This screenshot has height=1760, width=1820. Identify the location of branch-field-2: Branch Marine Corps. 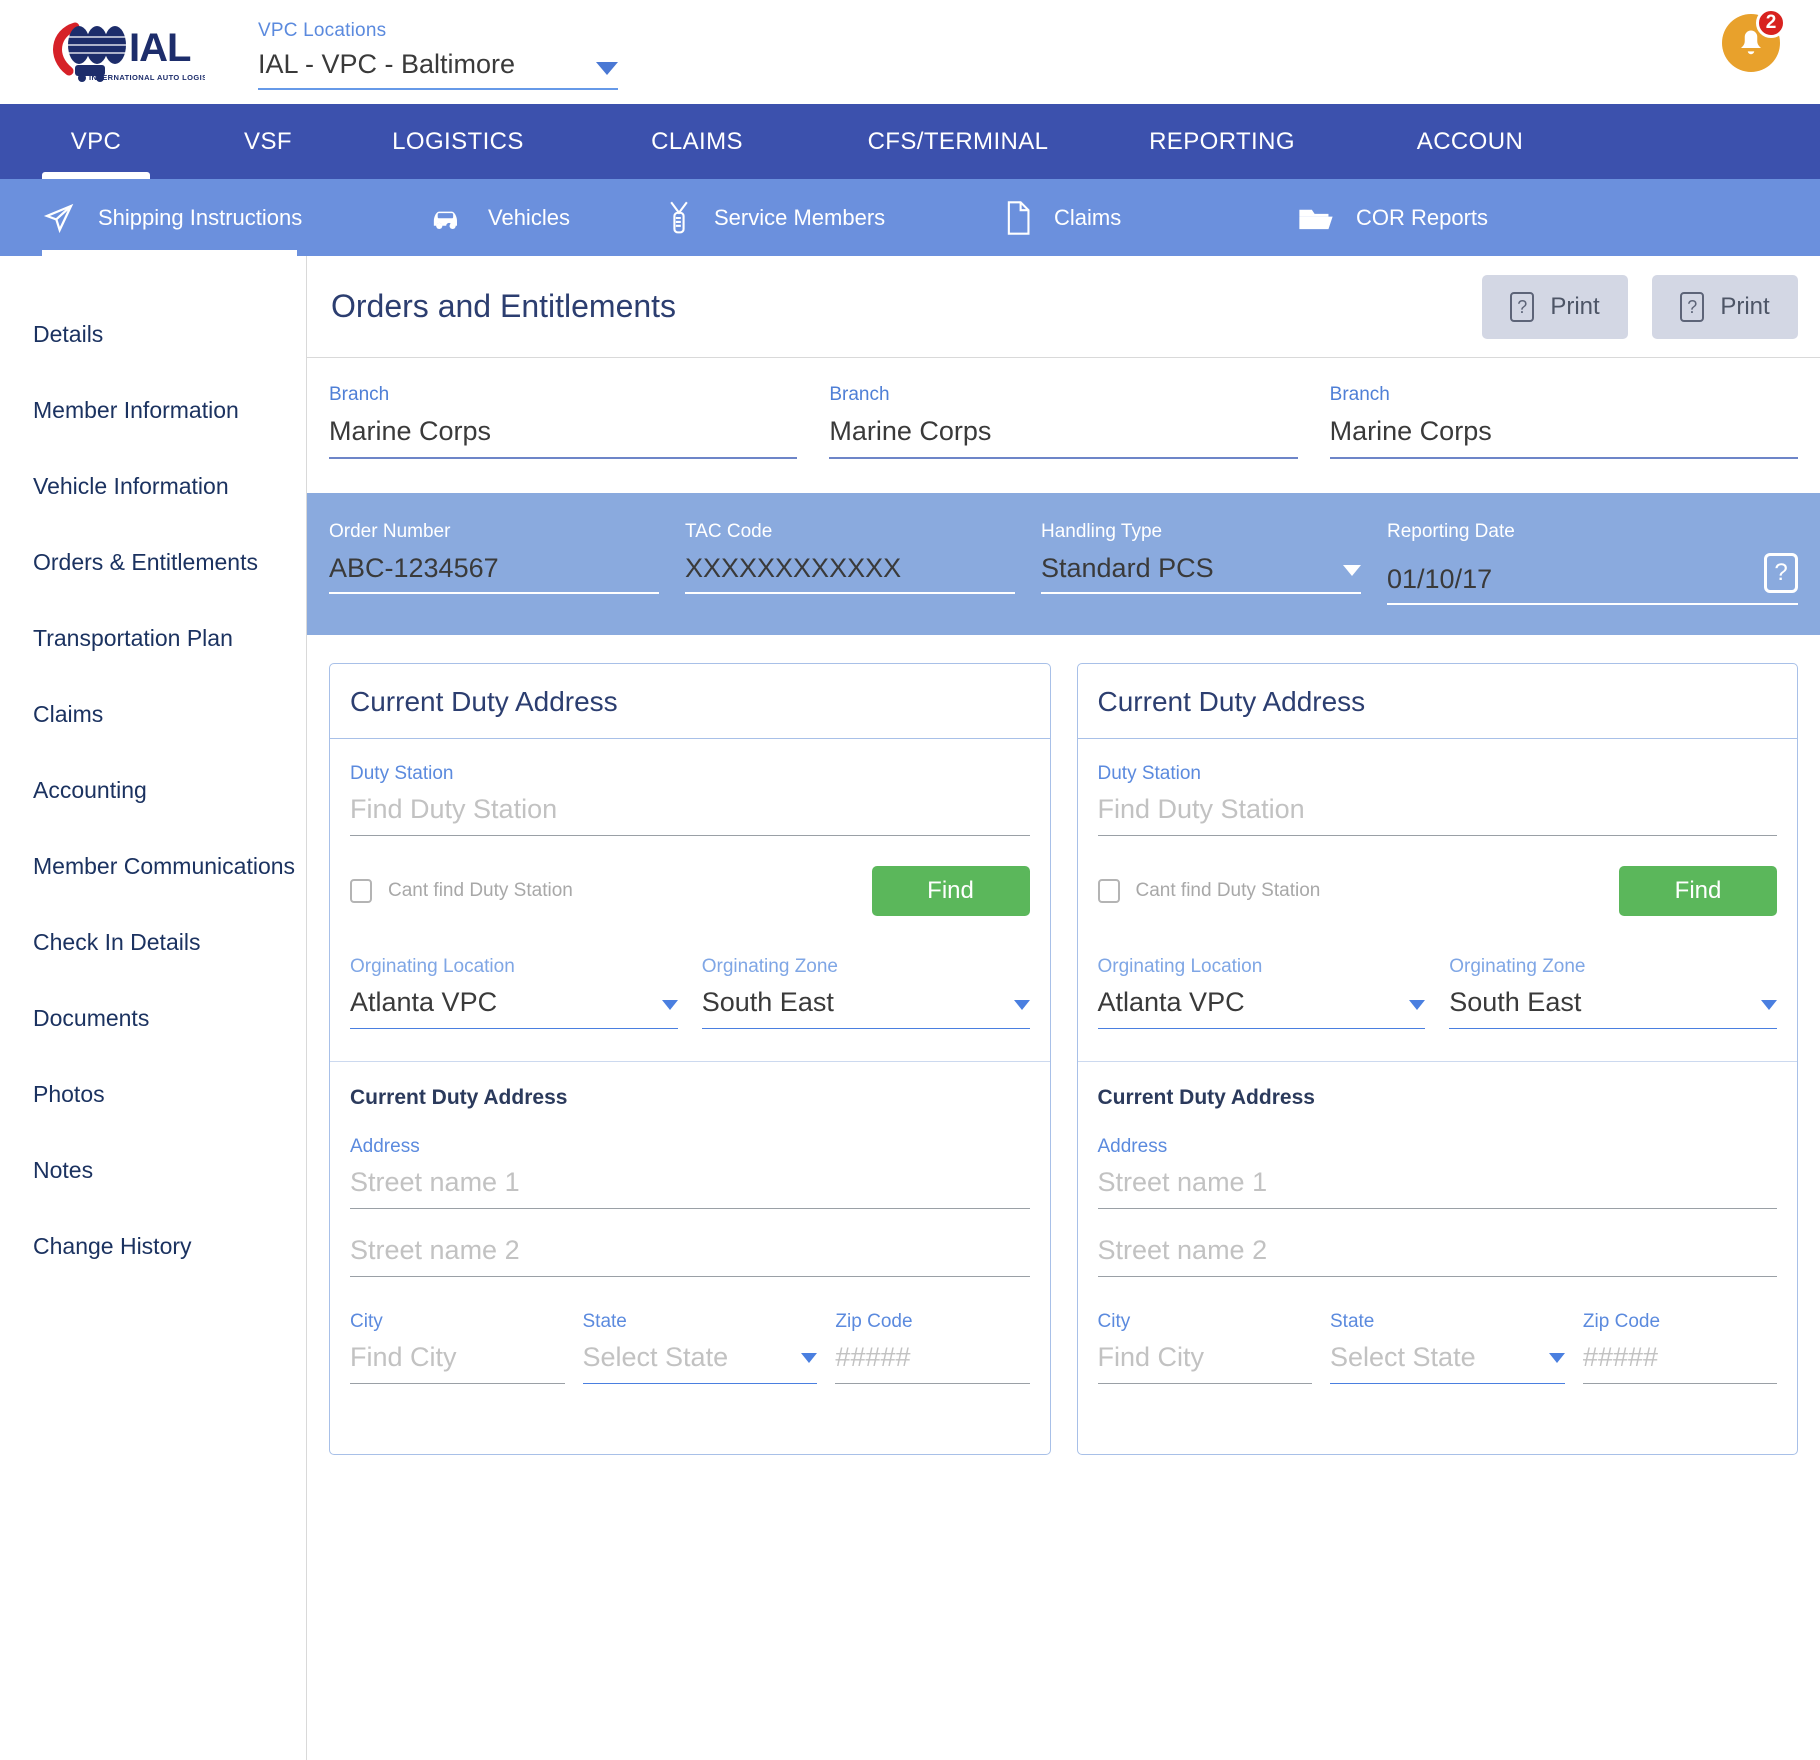
(1063, 421).